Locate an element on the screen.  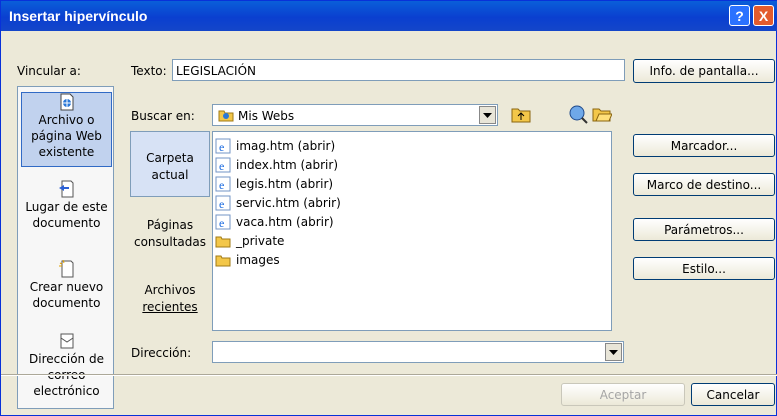
dialog-title: Insertar hipervínculo is located at coordinates (78, 16).